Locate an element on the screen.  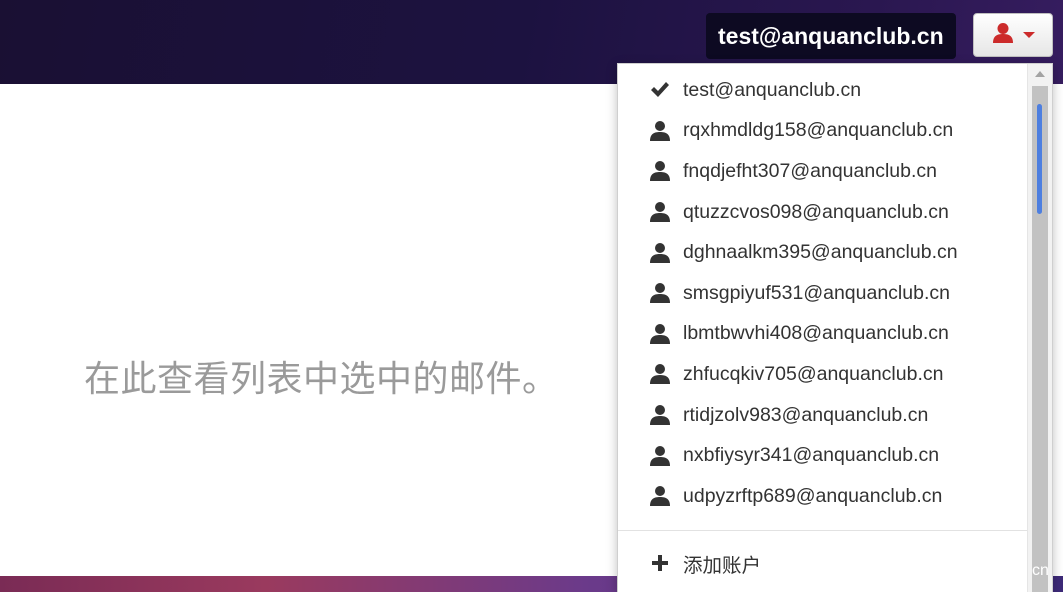
account-item: rtidjzolv983@anquanclub.cn is located at coordinates (823, 415).